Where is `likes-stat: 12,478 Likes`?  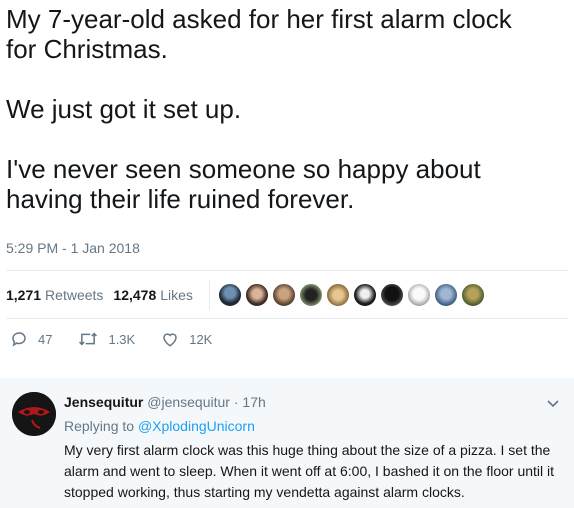
likes-stat: 12,478 Likes is located at coordinates (153, 295).